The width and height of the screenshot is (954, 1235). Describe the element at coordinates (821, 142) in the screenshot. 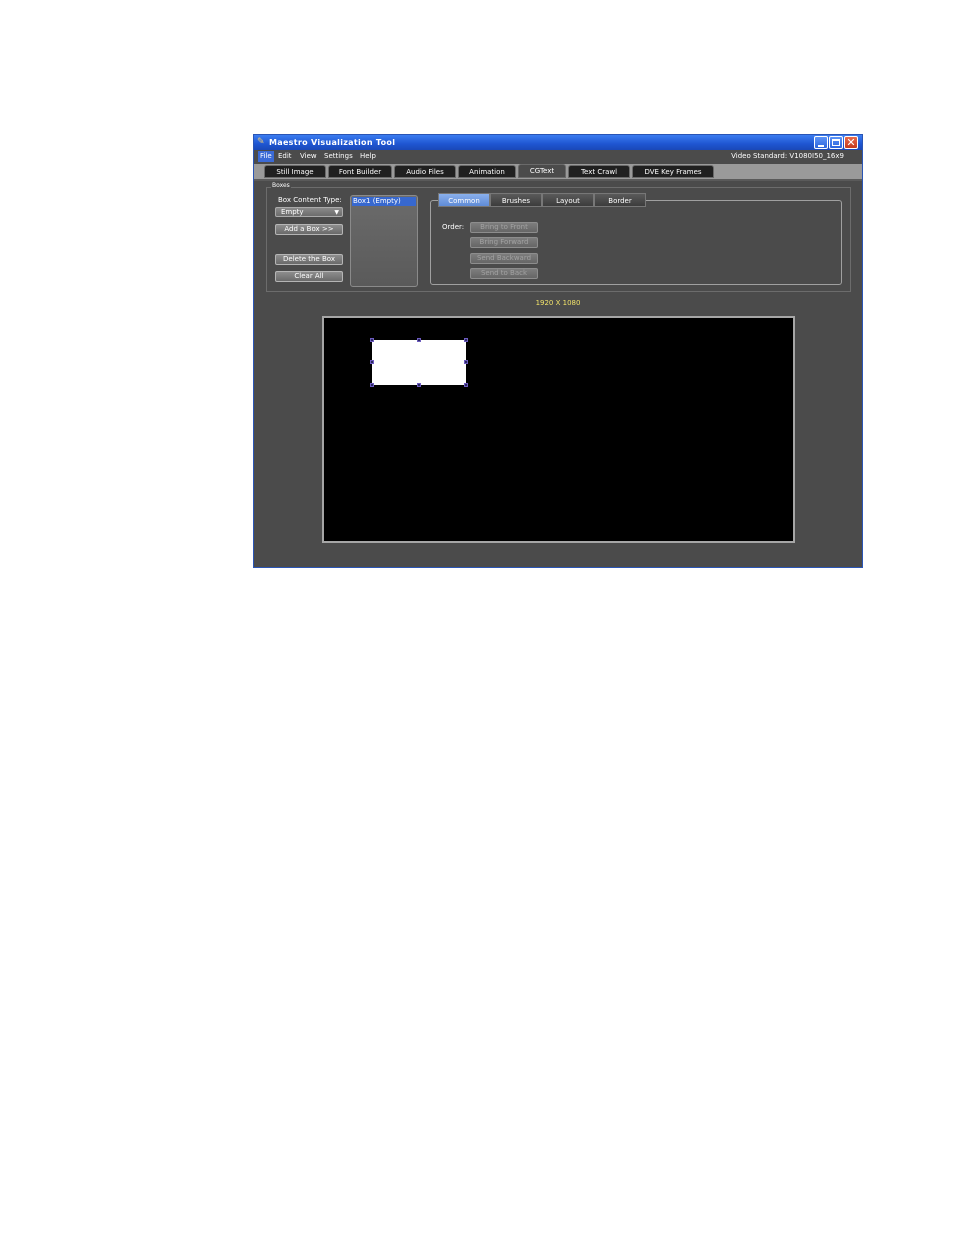

I see `minimize-button` at that location.